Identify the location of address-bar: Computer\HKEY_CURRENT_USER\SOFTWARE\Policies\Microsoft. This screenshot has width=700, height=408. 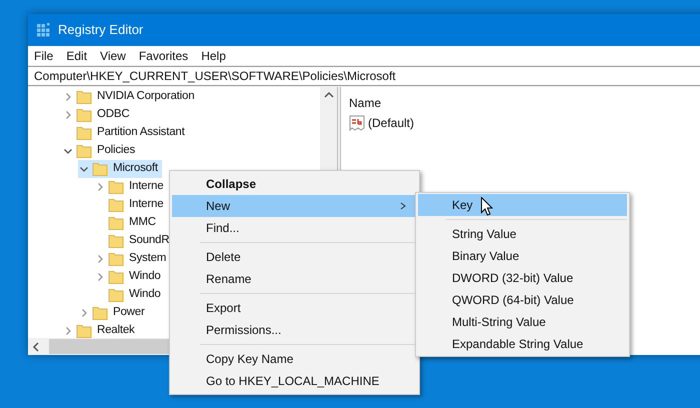
(364, 76).